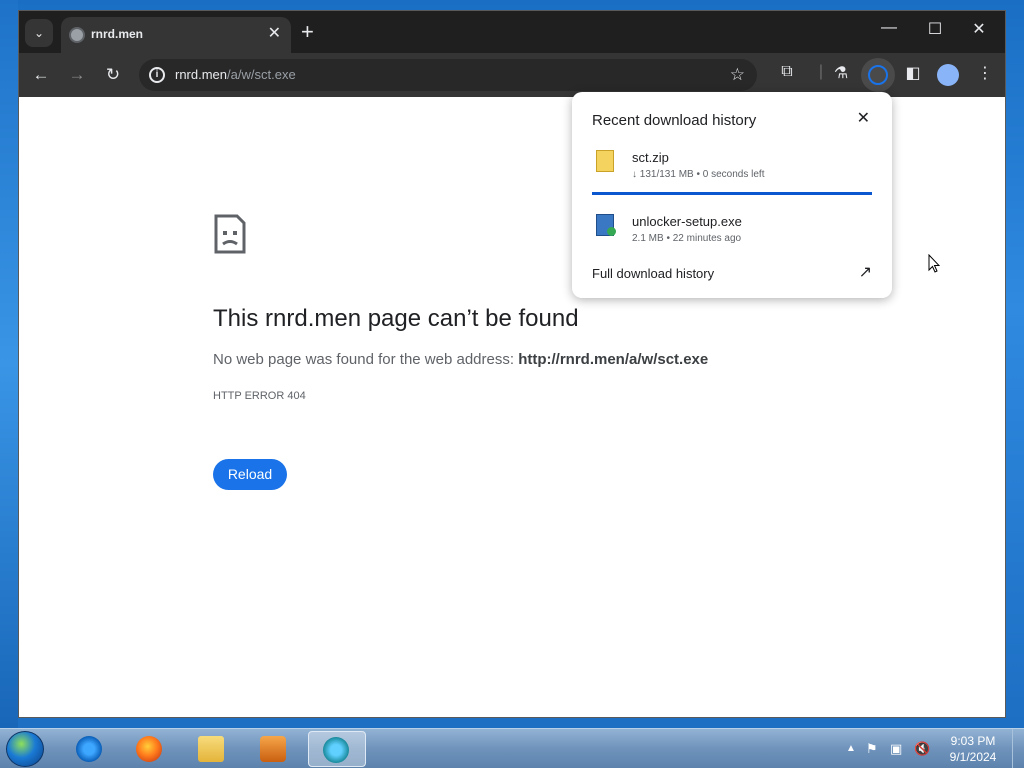 This screenshot has width=1024, height=768. I want to click on download-filename: unlocker-setup.exe, so click(687, 221).